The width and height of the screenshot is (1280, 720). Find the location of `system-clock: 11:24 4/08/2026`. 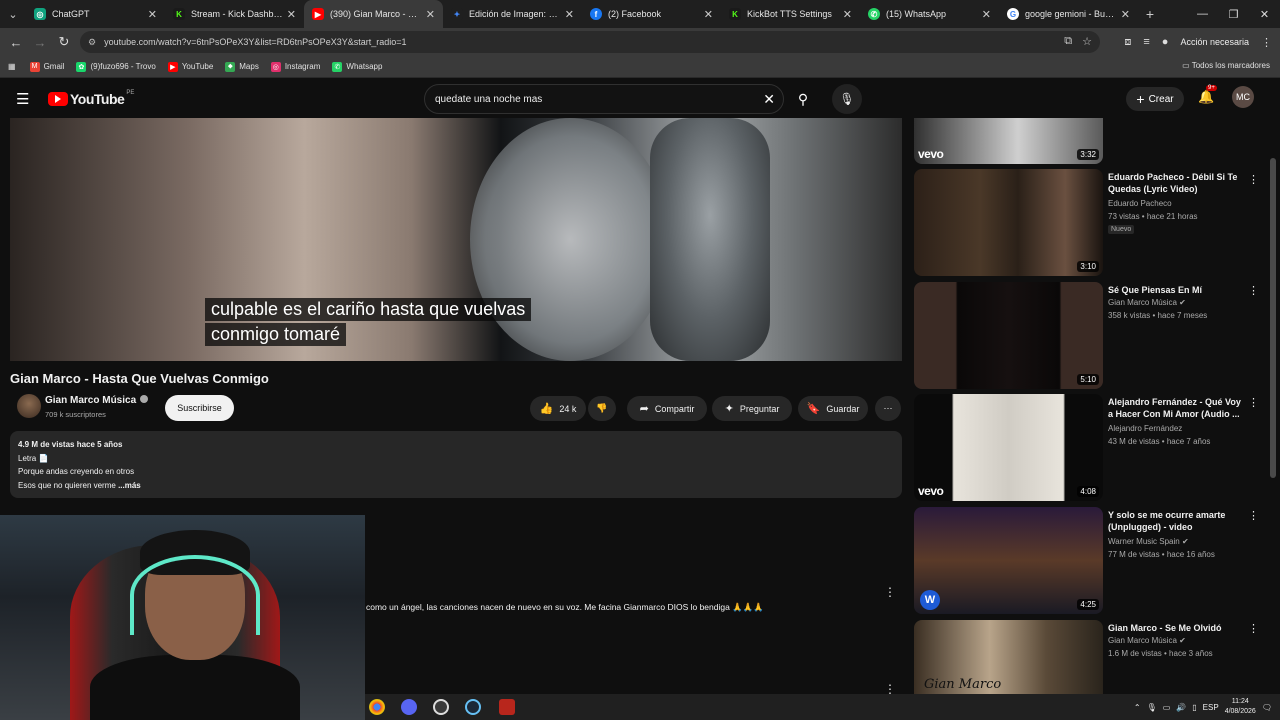

system-clock: 11:24 4/08/2026 is located at coordinates (1240, 707).